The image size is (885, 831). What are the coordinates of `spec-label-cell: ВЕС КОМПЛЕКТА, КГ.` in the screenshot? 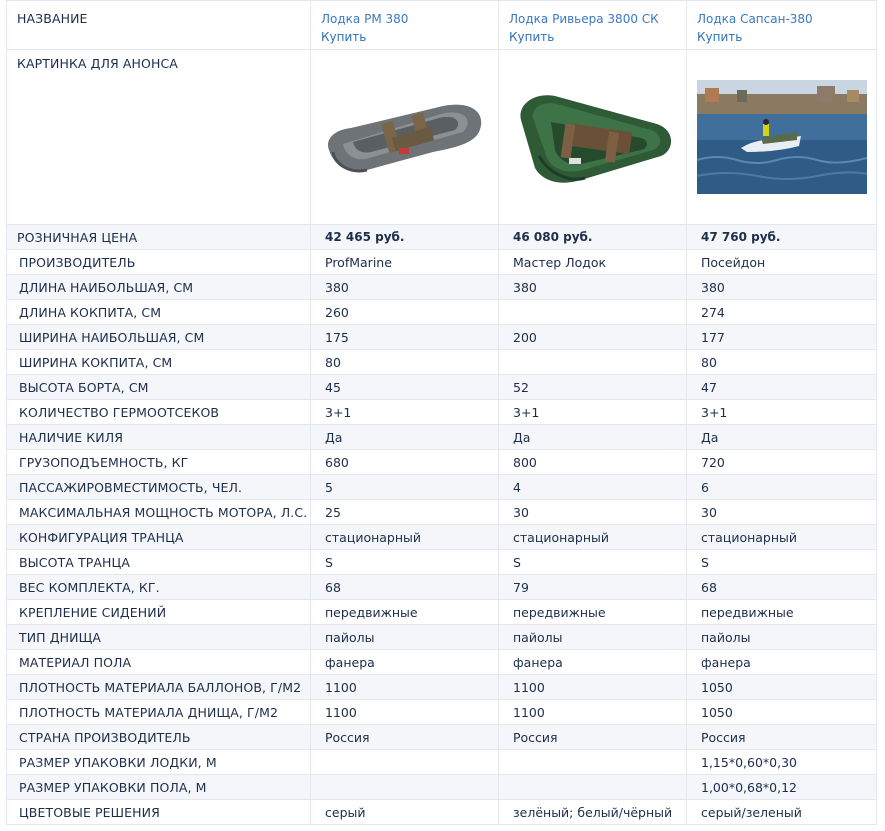 It's located at (158, 587).